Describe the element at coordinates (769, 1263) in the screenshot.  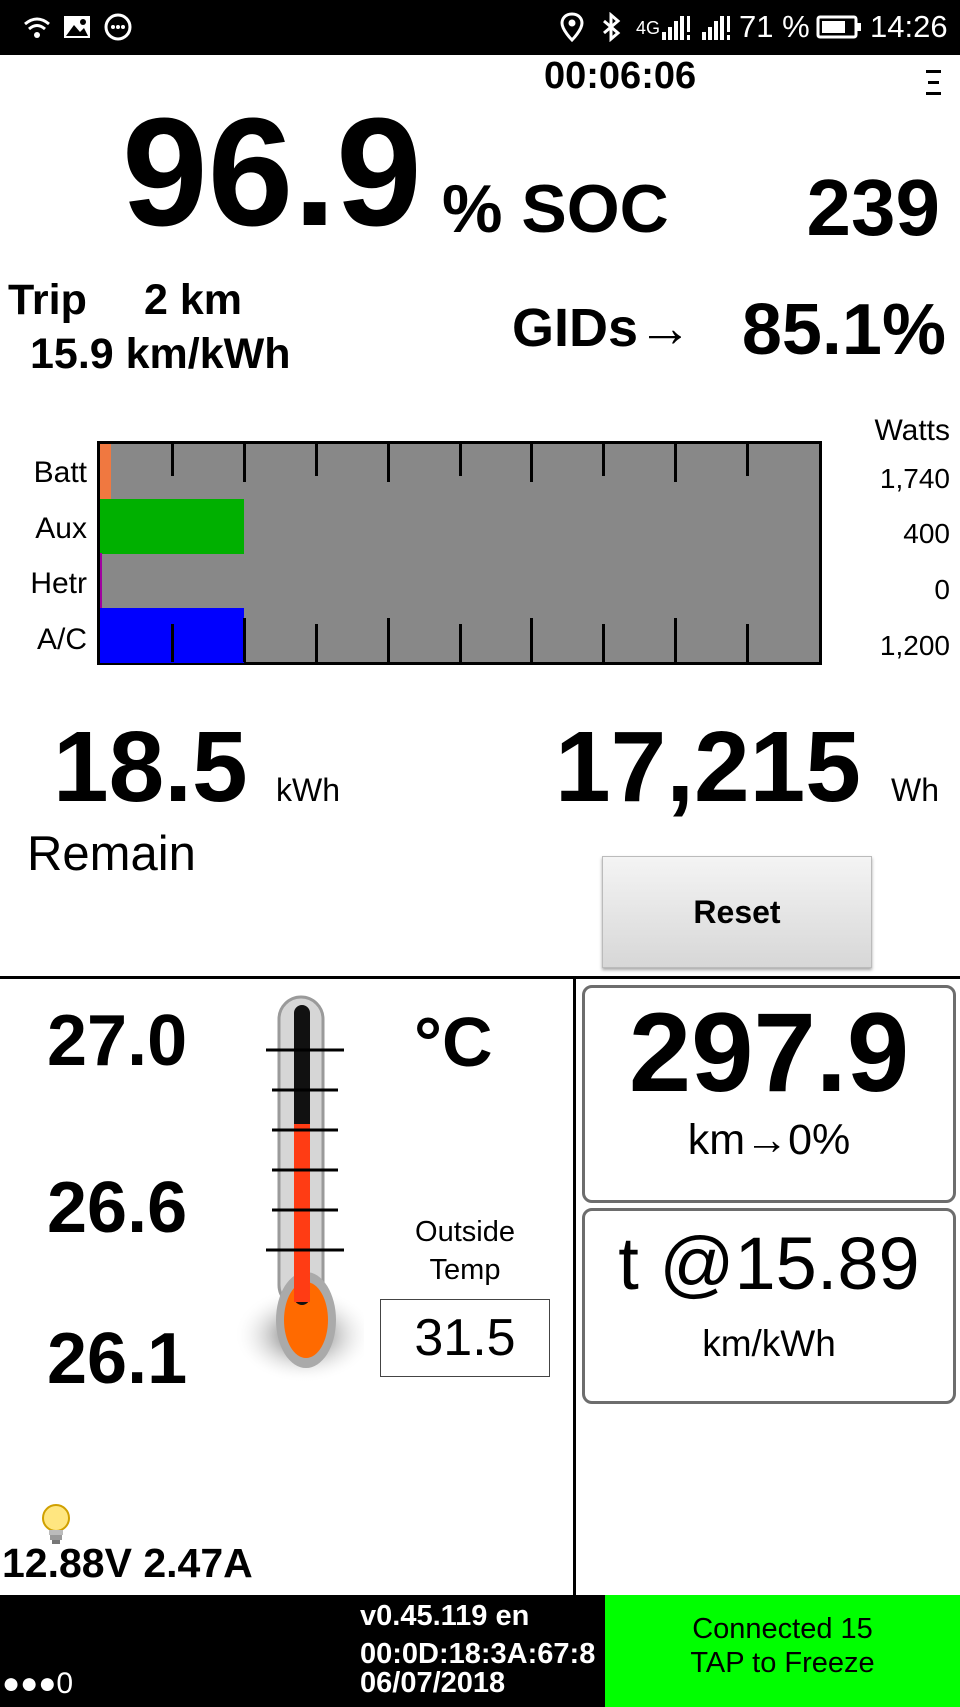
I see `target-efficiency: t @15.89` at that location.